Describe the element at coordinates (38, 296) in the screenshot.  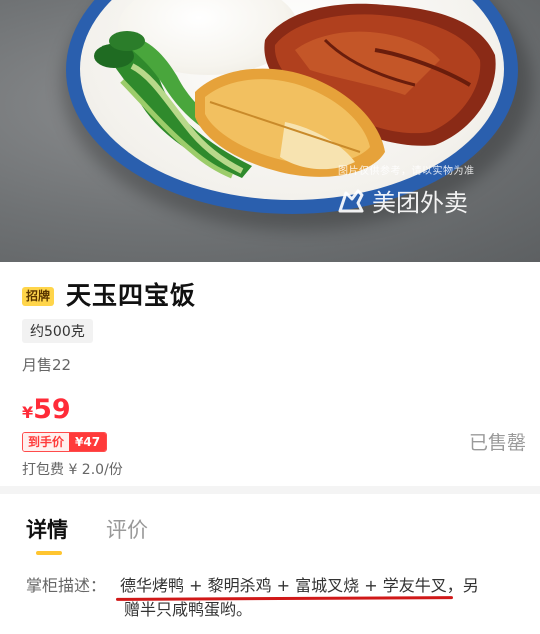
I see `signature-badge: 招牌` at that location.